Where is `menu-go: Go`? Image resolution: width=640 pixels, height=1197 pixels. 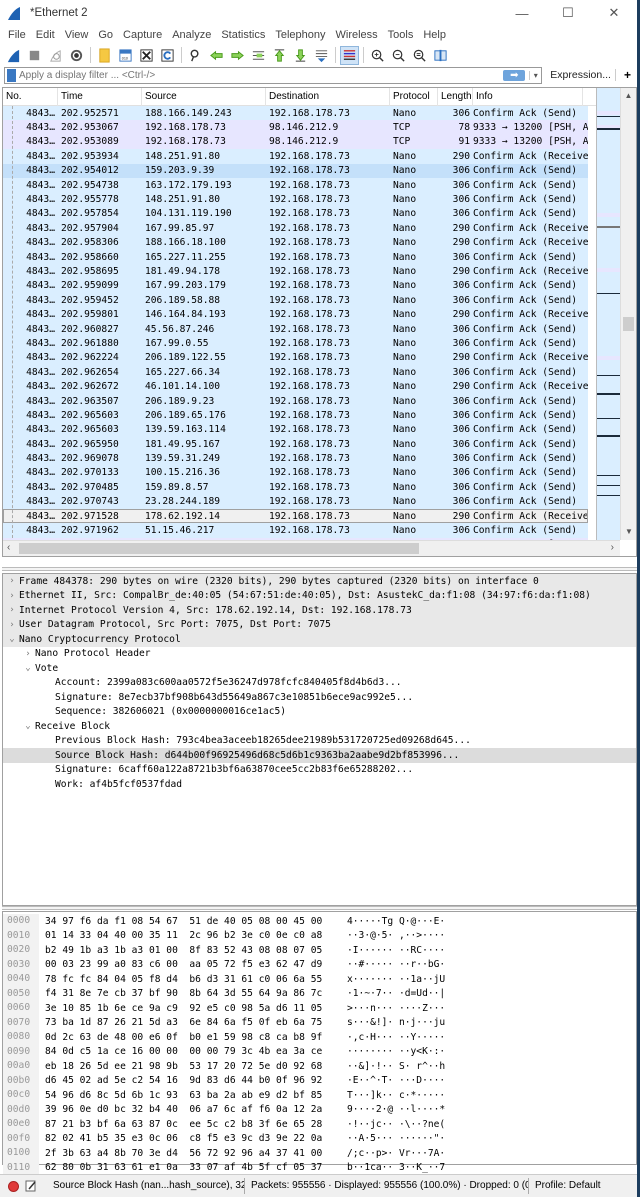 menu-go: Go is located at coordinates (105, 35).